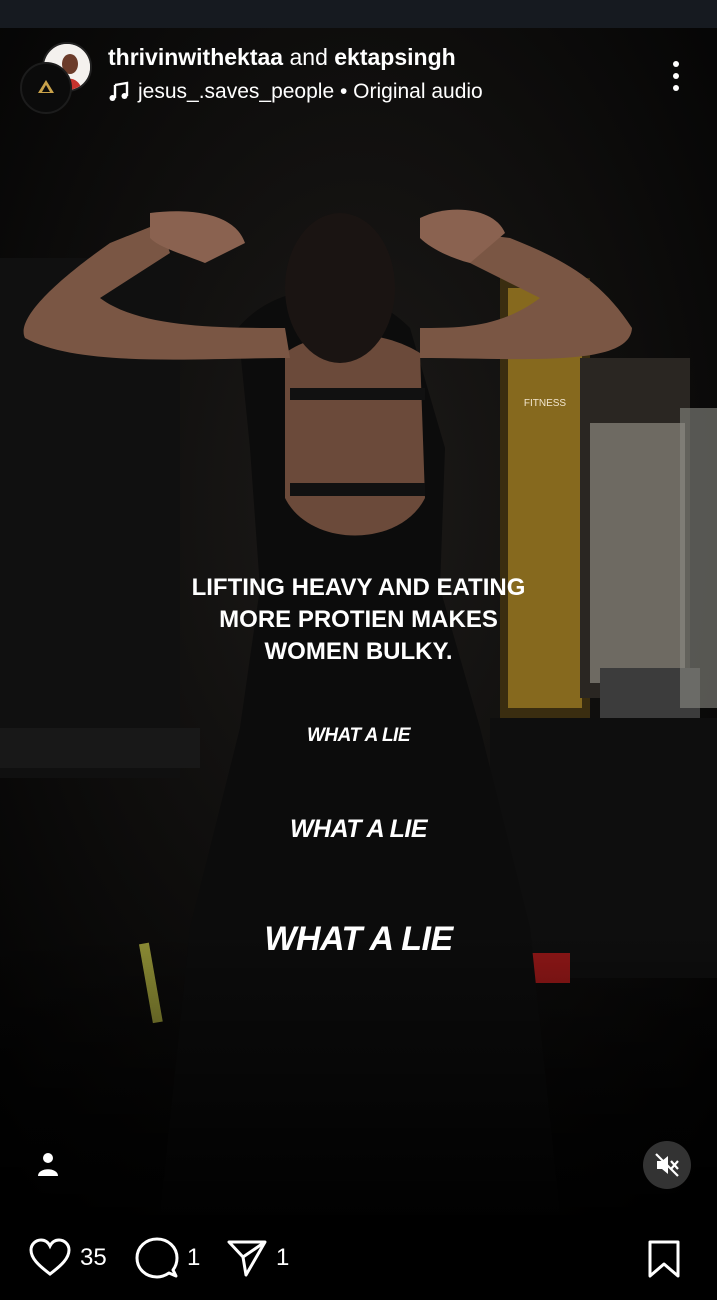 The height and width of the screenshot is (1300, 717). I want to click on comment-count: 1, so click(194, 1257).